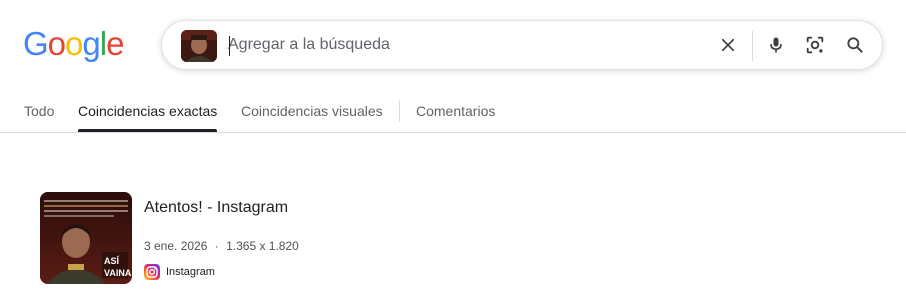  I want to click on search-input, so click(463, 45).